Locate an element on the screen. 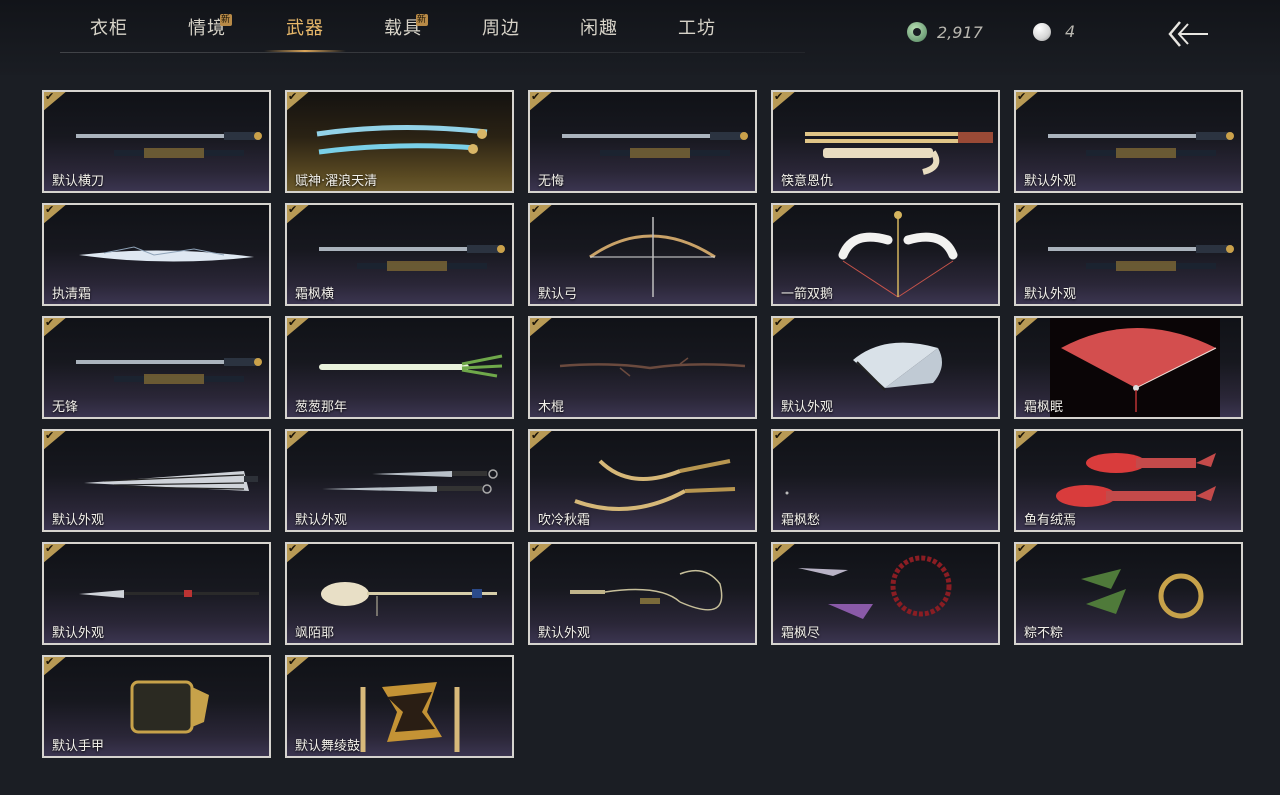 This screenshot has height=795, width=1280. weapon-card: ✔ 无悔 is located at coordinates (642, 141).